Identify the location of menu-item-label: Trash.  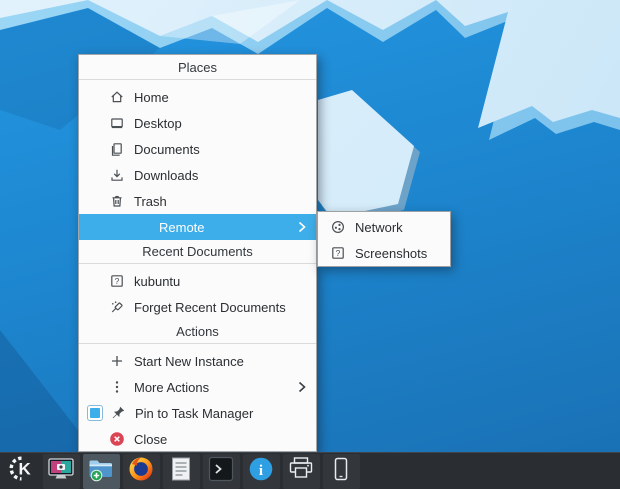
(150, 201).